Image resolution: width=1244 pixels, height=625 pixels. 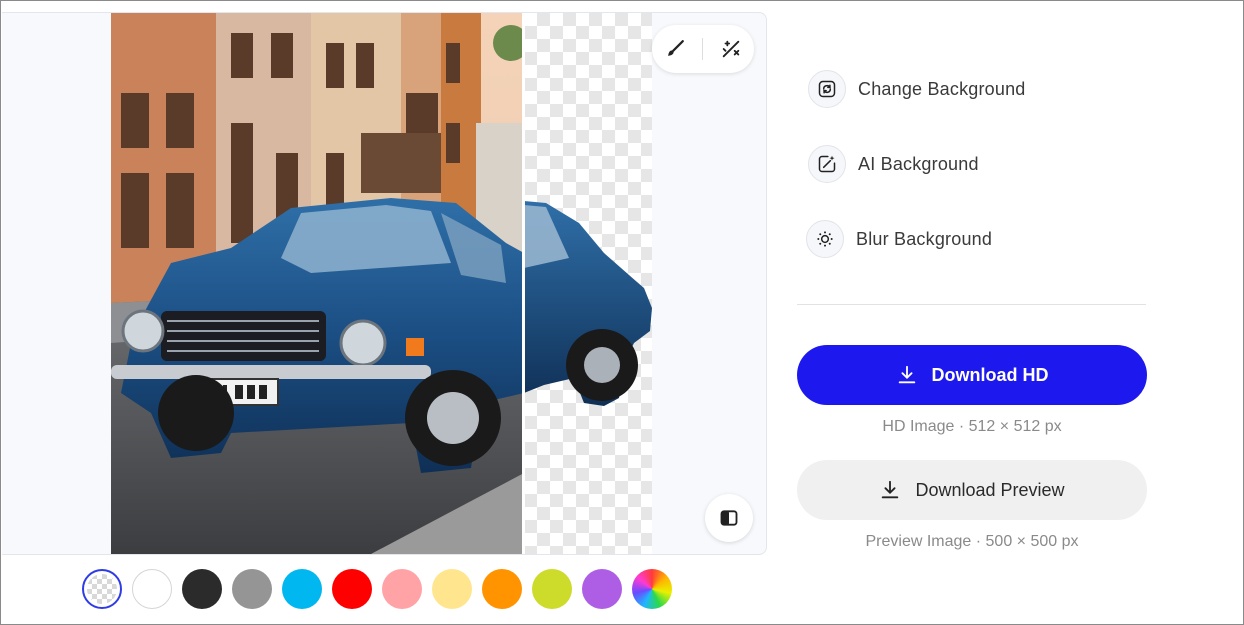 What do you see at coordinates (827, 89) in the screenshot?
I see `change-background-icon` at bounding box center [827, 89].